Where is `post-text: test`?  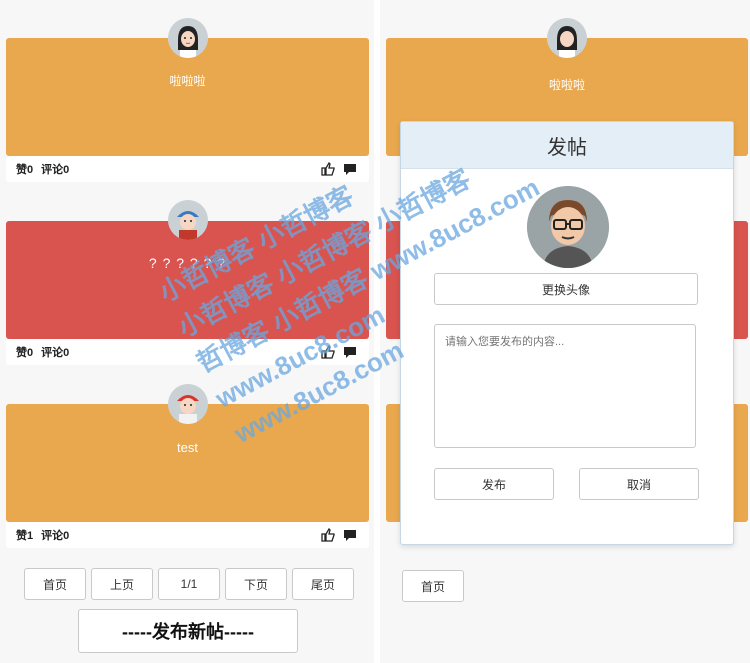
post-text: test is located at coordinates (187, 447).